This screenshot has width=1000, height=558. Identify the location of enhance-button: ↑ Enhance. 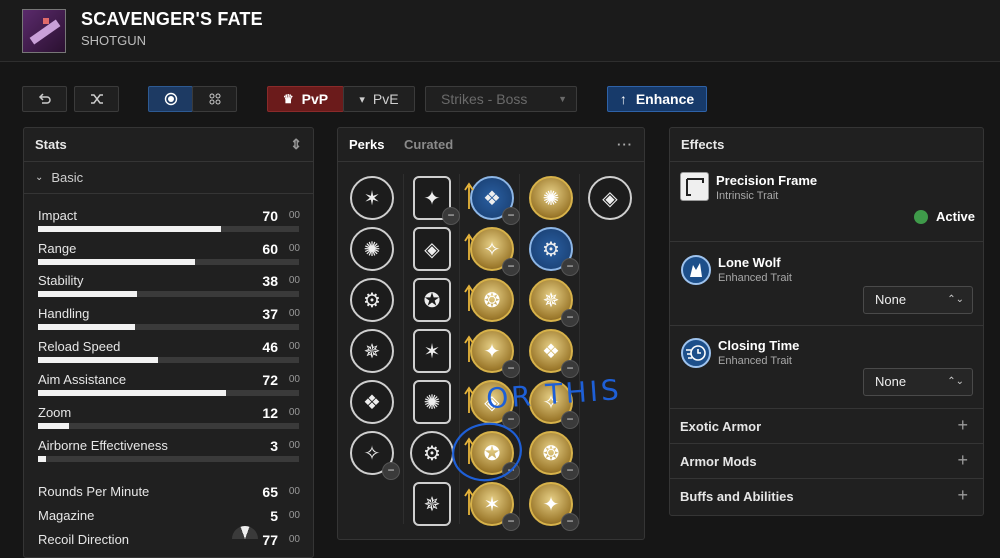
(657, 99).